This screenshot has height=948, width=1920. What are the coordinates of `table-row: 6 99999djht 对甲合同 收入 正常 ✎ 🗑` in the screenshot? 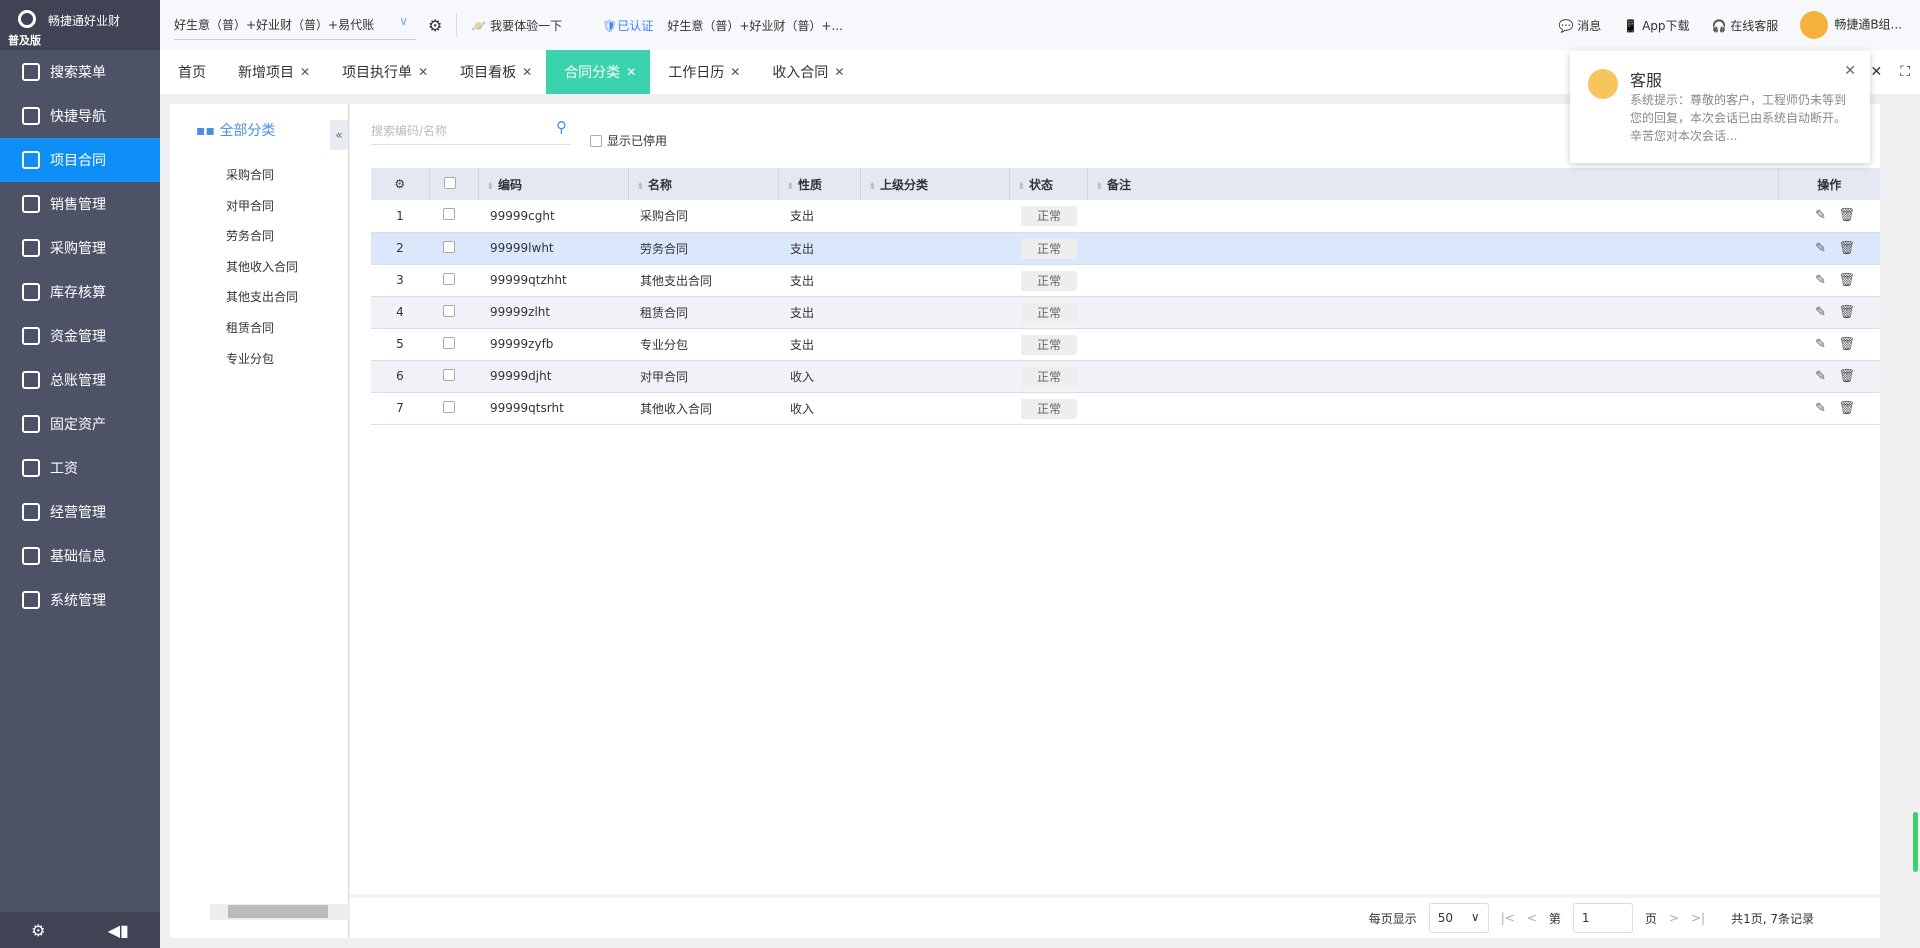 It's located at (1125, 376).